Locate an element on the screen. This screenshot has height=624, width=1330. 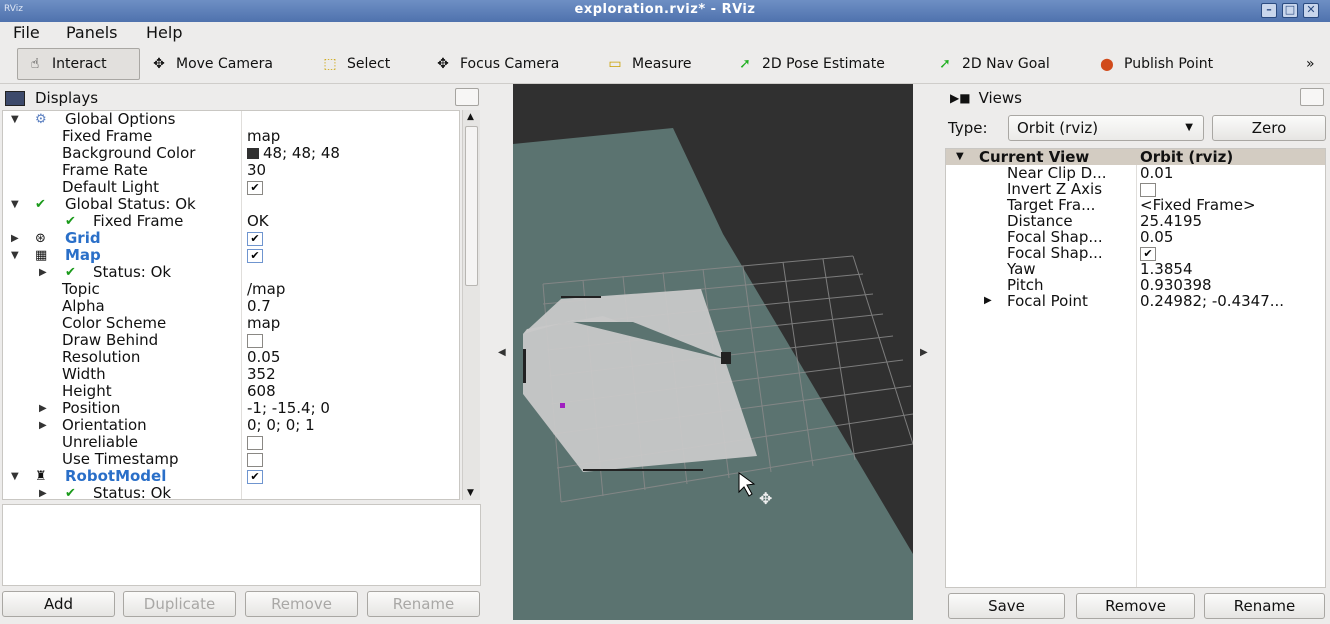
view-row-target-frame: Target Fra... <Fixed Frame> is located at coordinates (1135, 205).